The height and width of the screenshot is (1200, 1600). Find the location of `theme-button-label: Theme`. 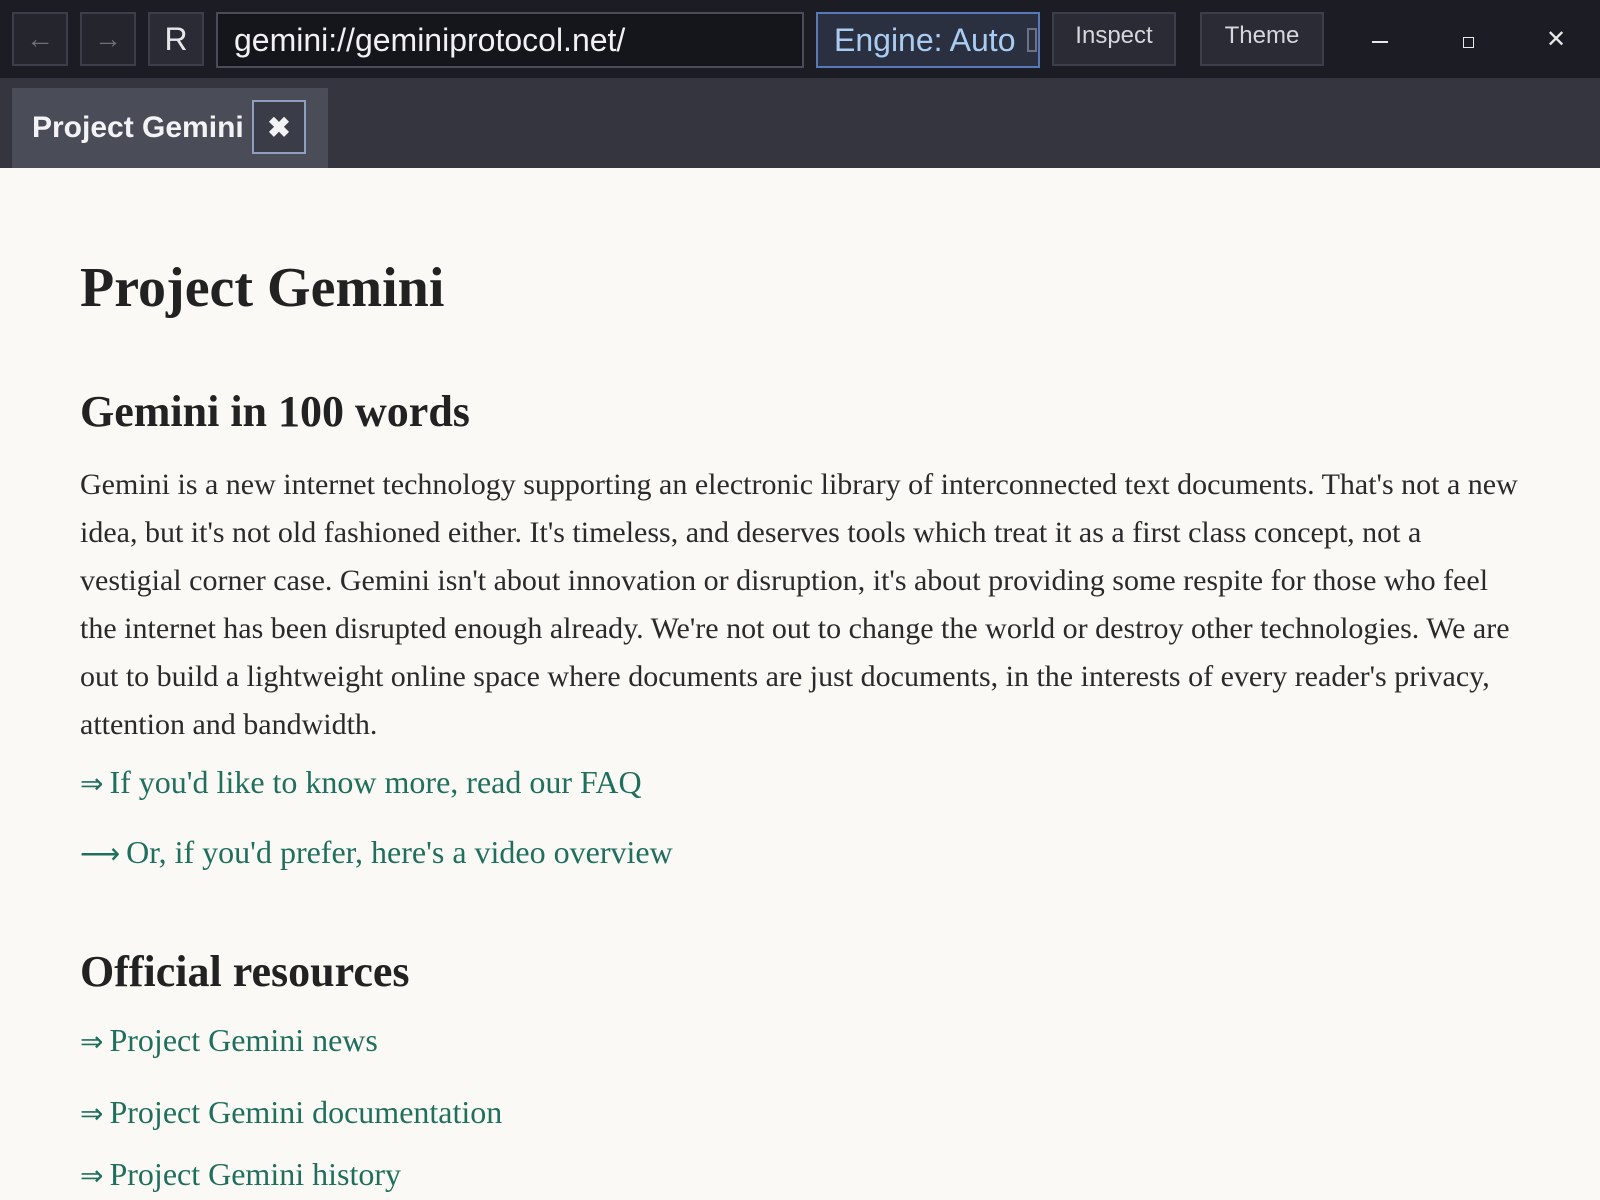

theme-button-label: Theme is located at coordinates (1262, 35).